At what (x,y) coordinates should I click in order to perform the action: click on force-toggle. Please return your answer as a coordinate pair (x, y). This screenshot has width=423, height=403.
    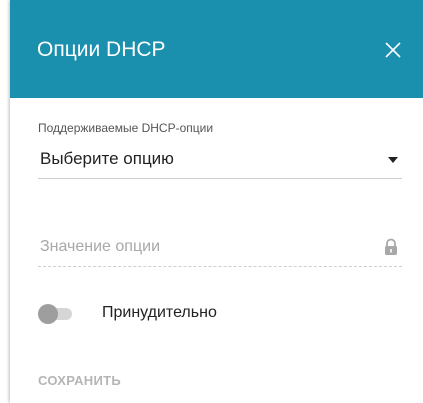
    Looking at the image, I should click on (56, 314).